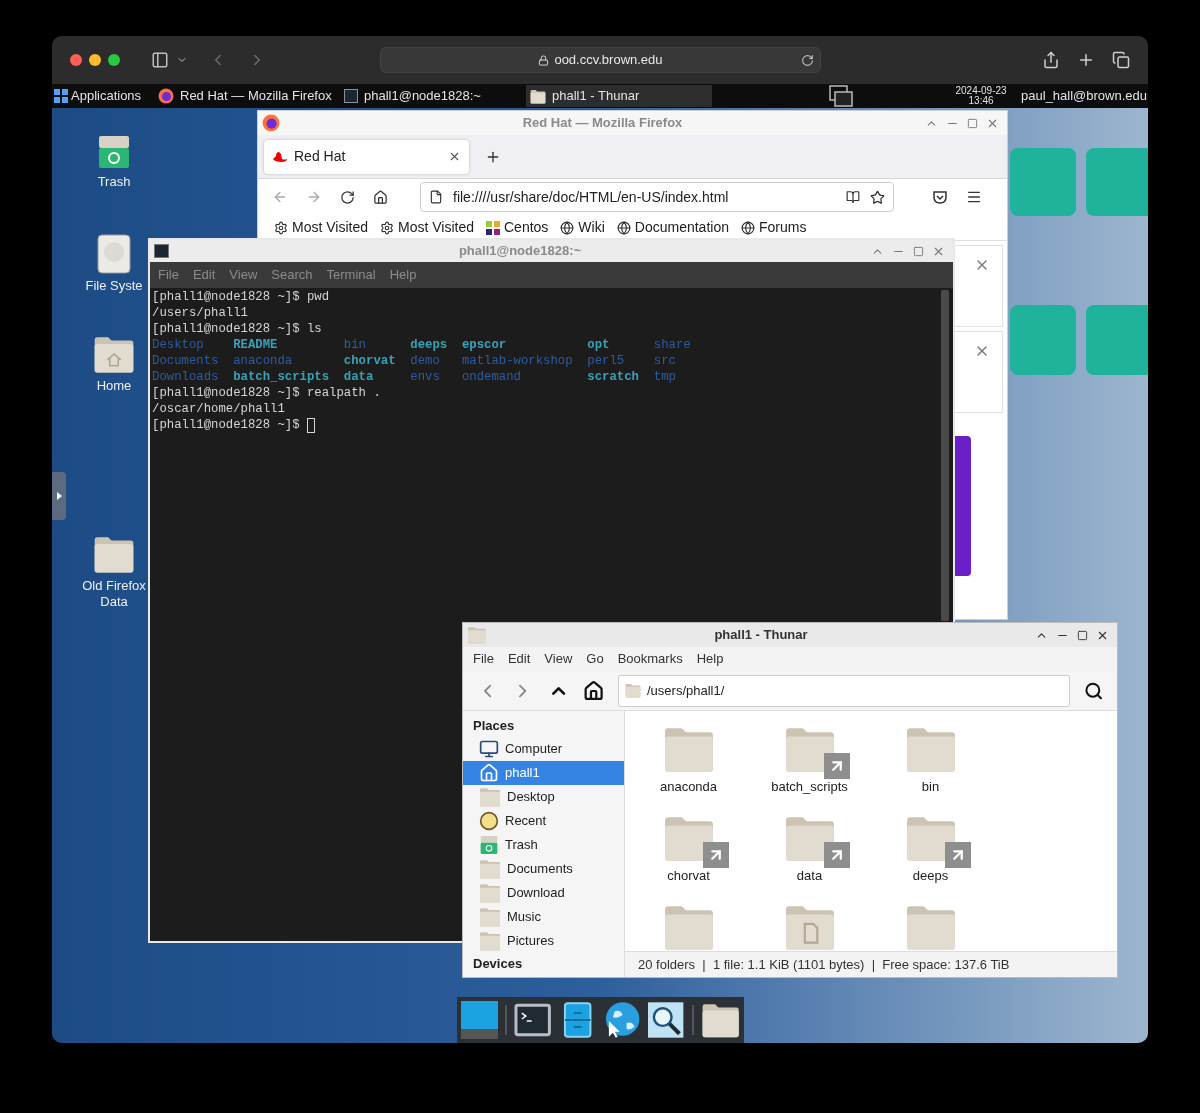 The width and height of the screenshot is (1200, 1113). Describe the element at coordinates (844, 690) in the screenshot. I see `path-field: /users/phall1/` at that location.